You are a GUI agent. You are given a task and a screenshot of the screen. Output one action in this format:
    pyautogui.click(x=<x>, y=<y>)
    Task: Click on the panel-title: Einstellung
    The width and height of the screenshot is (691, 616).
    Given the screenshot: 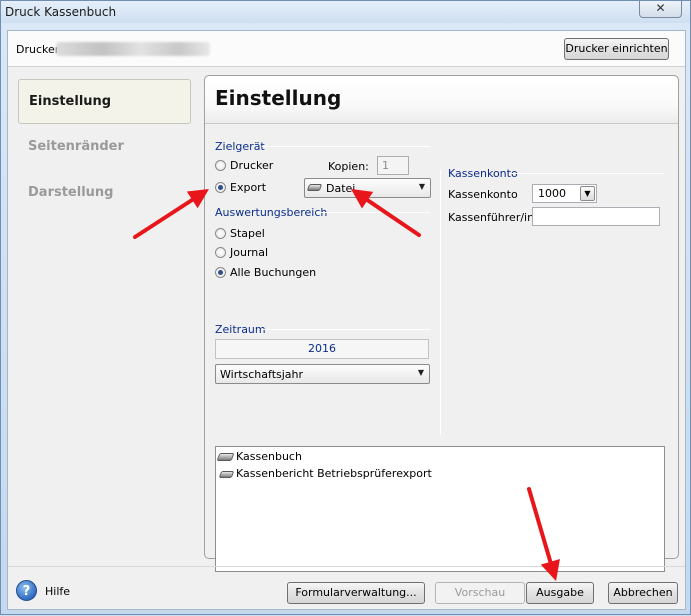 What is the action you would take?
    pyautogui.click(x=278, y=98)
    